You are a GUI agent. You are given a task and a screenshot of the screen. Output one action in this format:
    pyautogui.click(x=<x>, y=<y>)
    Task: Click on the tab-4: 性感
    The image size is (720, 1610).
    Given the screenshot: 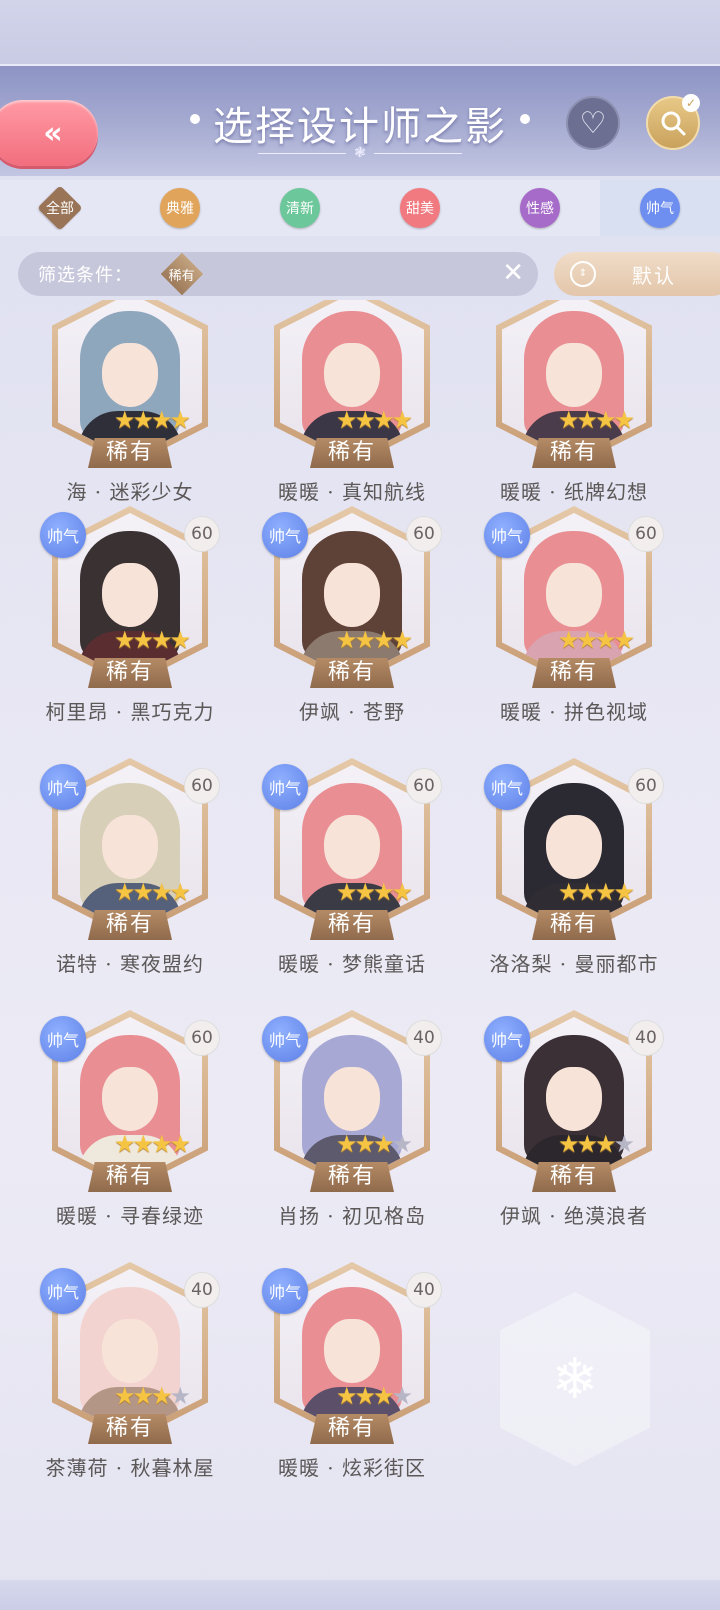 What is the action you would take?
    pyautogui.click(x=540, y=208)
    